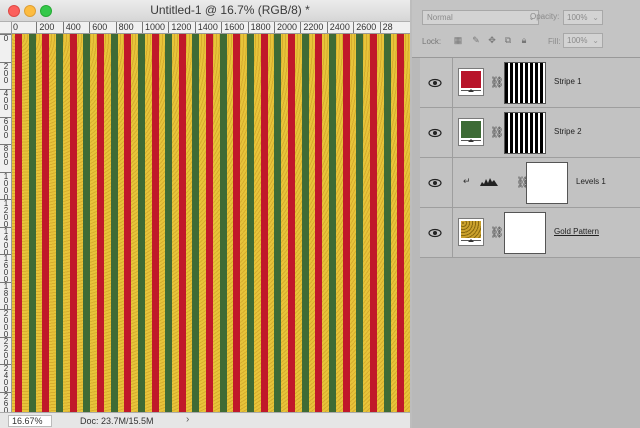 The image size is (640, 428). I want to click on ruler-tick-label: 1 4 0 0, so click(5, 241).